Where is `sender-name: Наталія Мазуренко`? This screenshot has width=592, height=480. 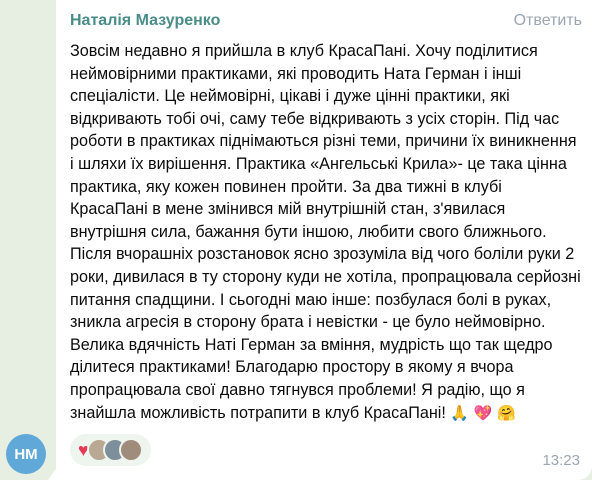 sender-name: Наталія Мазуренко is located at coordinates (145, 21).